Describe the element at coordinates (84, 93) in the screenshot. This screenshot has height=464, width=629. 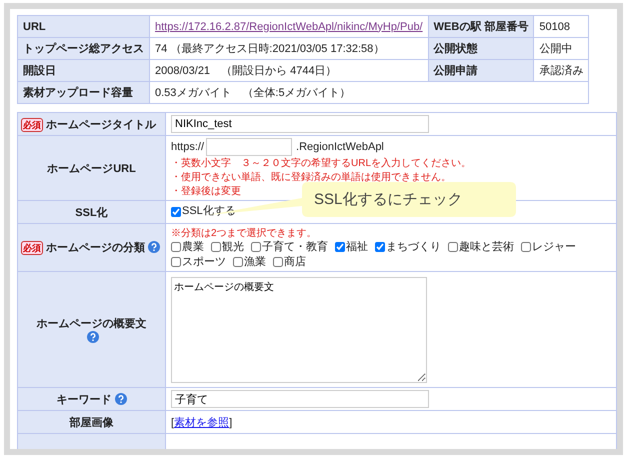
I see `table-header-cell: 素材アップロード容量` at that location.